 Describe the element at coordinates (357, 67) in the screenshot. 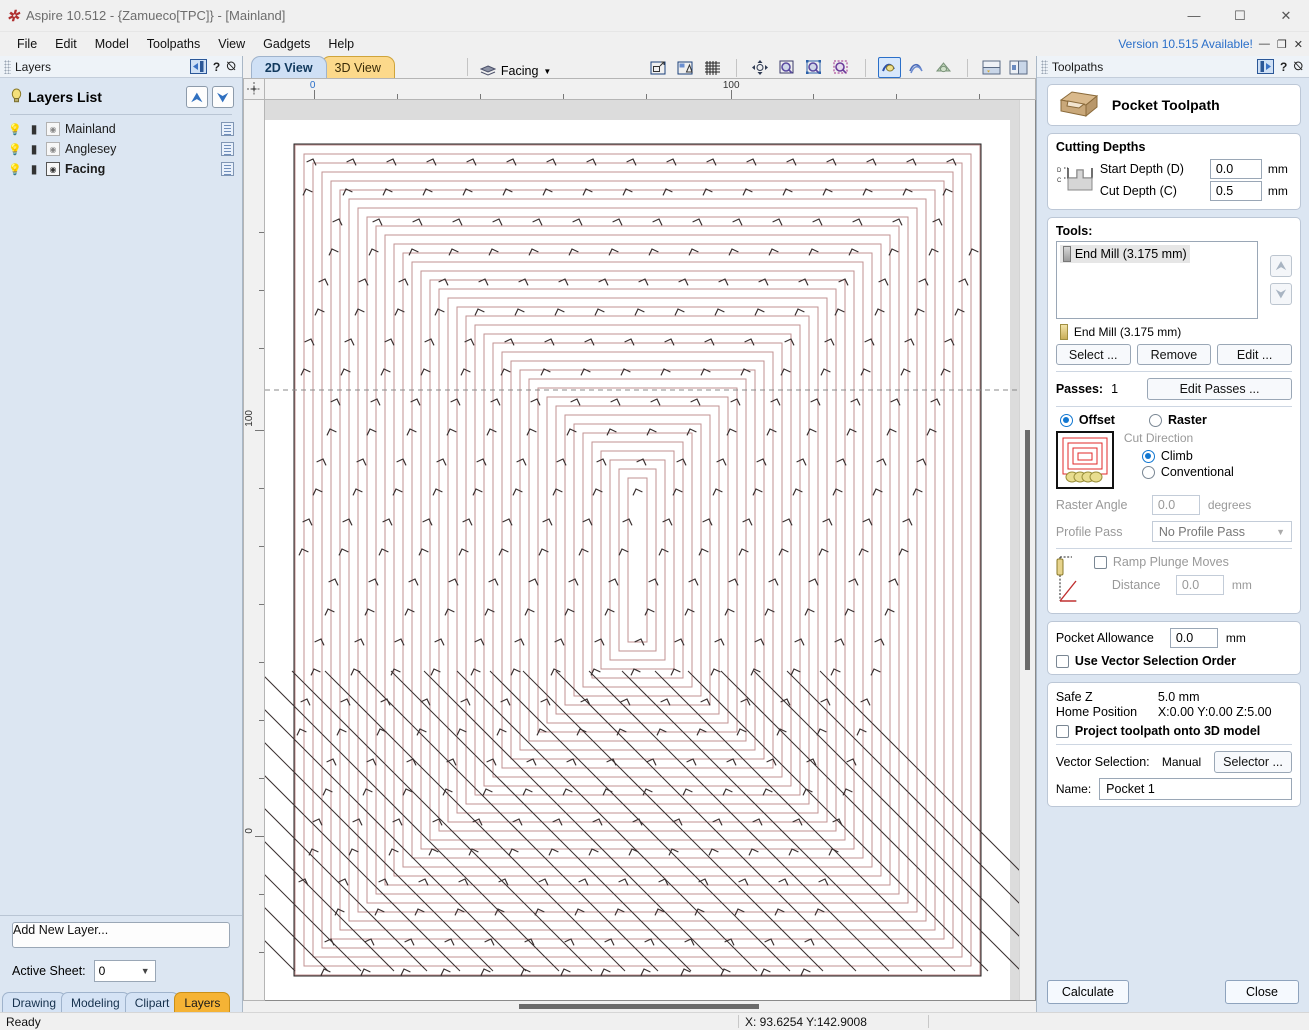

I see `tab-3d-view: 3D View` at that location.